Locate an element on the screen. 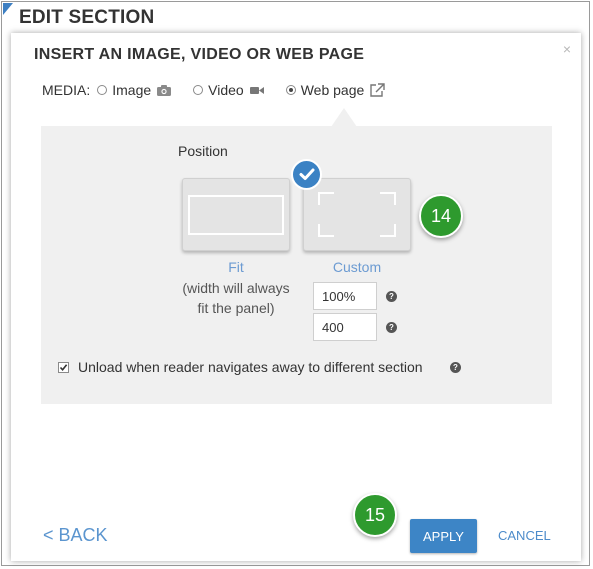 This screenshot has width=593, height=569. position-fit-option is located at coordinates (236, 214).